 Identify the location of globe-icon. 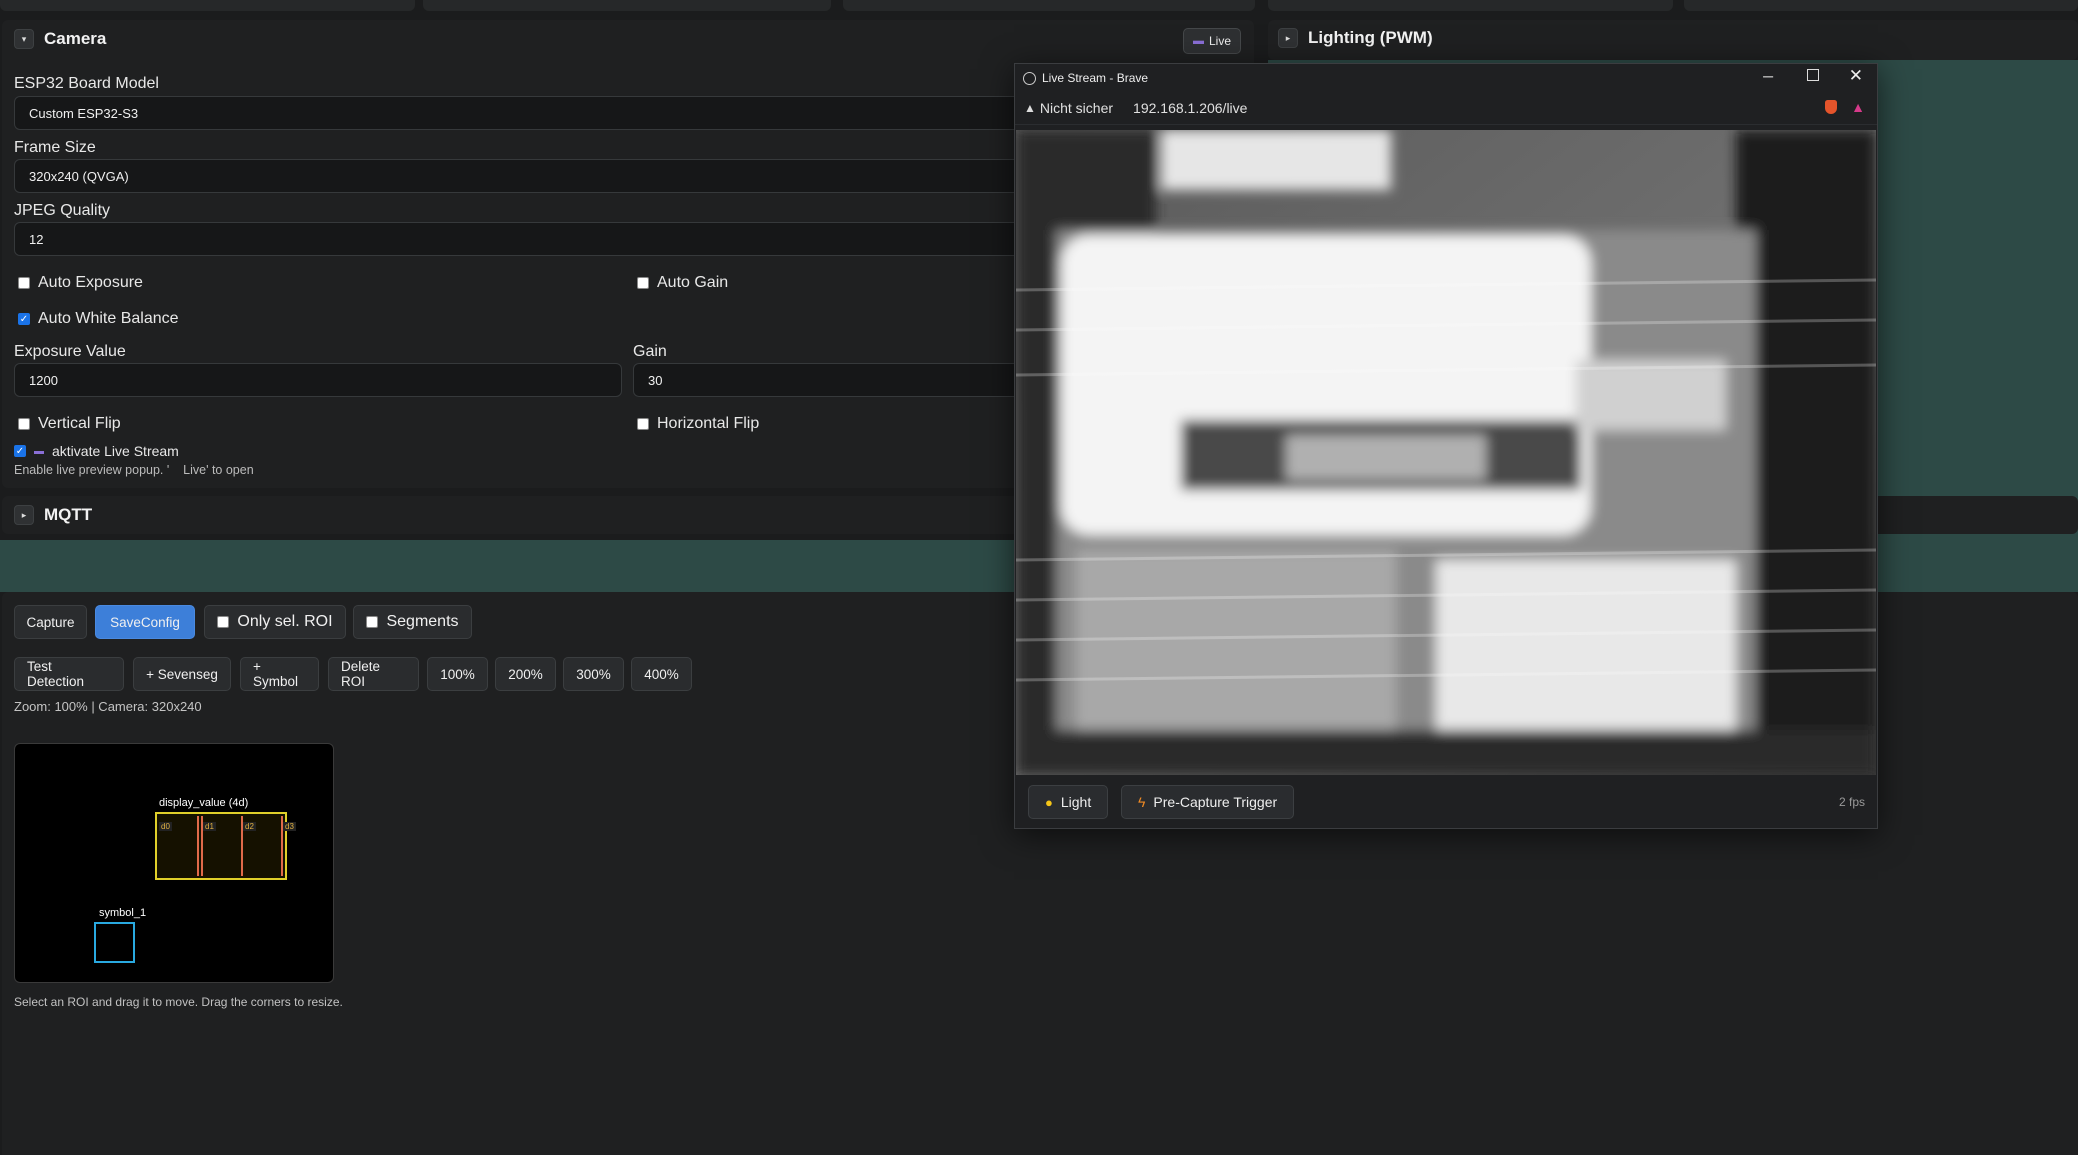
(1029, 78).